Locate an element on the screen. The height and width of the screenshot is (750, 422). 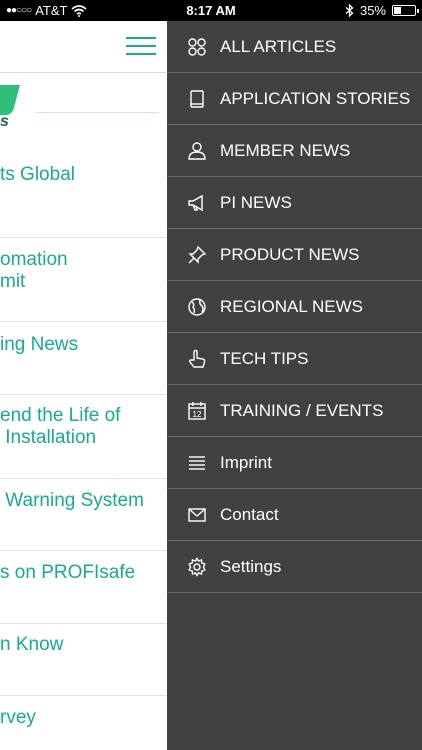
article-item: ing News is located at coordinates (83, 345).